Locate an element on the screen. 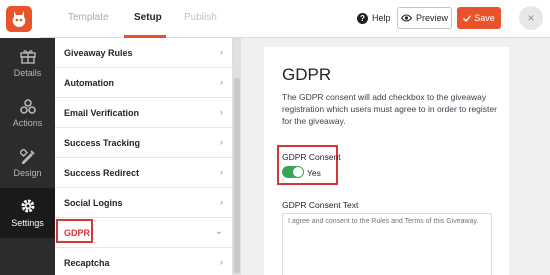 The width and height of the screenshot is (550, 275). nav-item-details: Details is located at coordinates (27, 63).